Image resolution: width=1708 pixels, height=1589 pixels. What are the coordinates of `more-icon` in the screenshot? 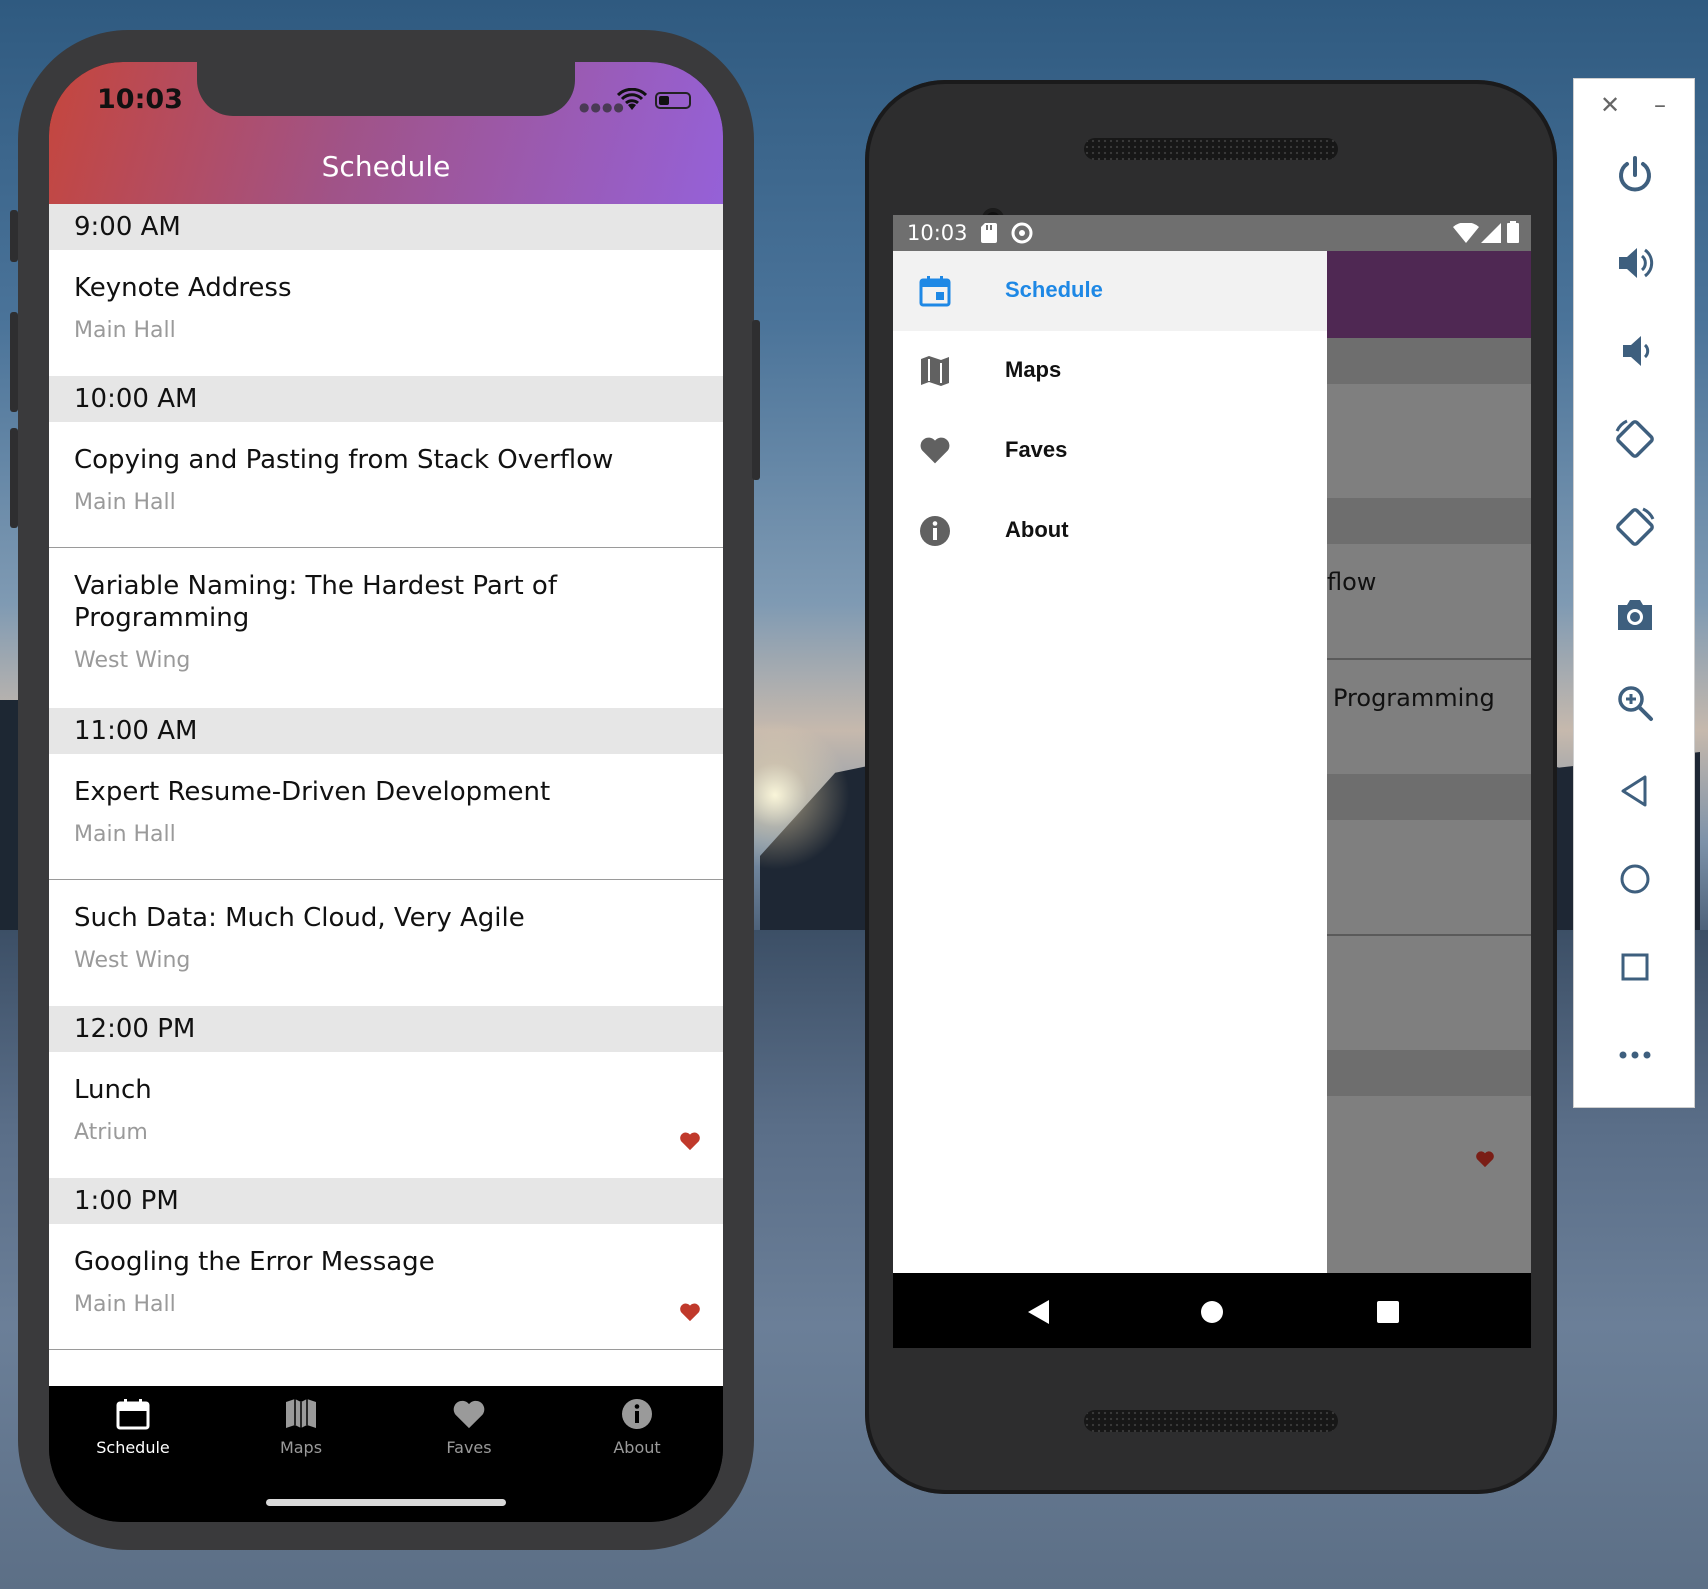 It's located at (1635, 1055).